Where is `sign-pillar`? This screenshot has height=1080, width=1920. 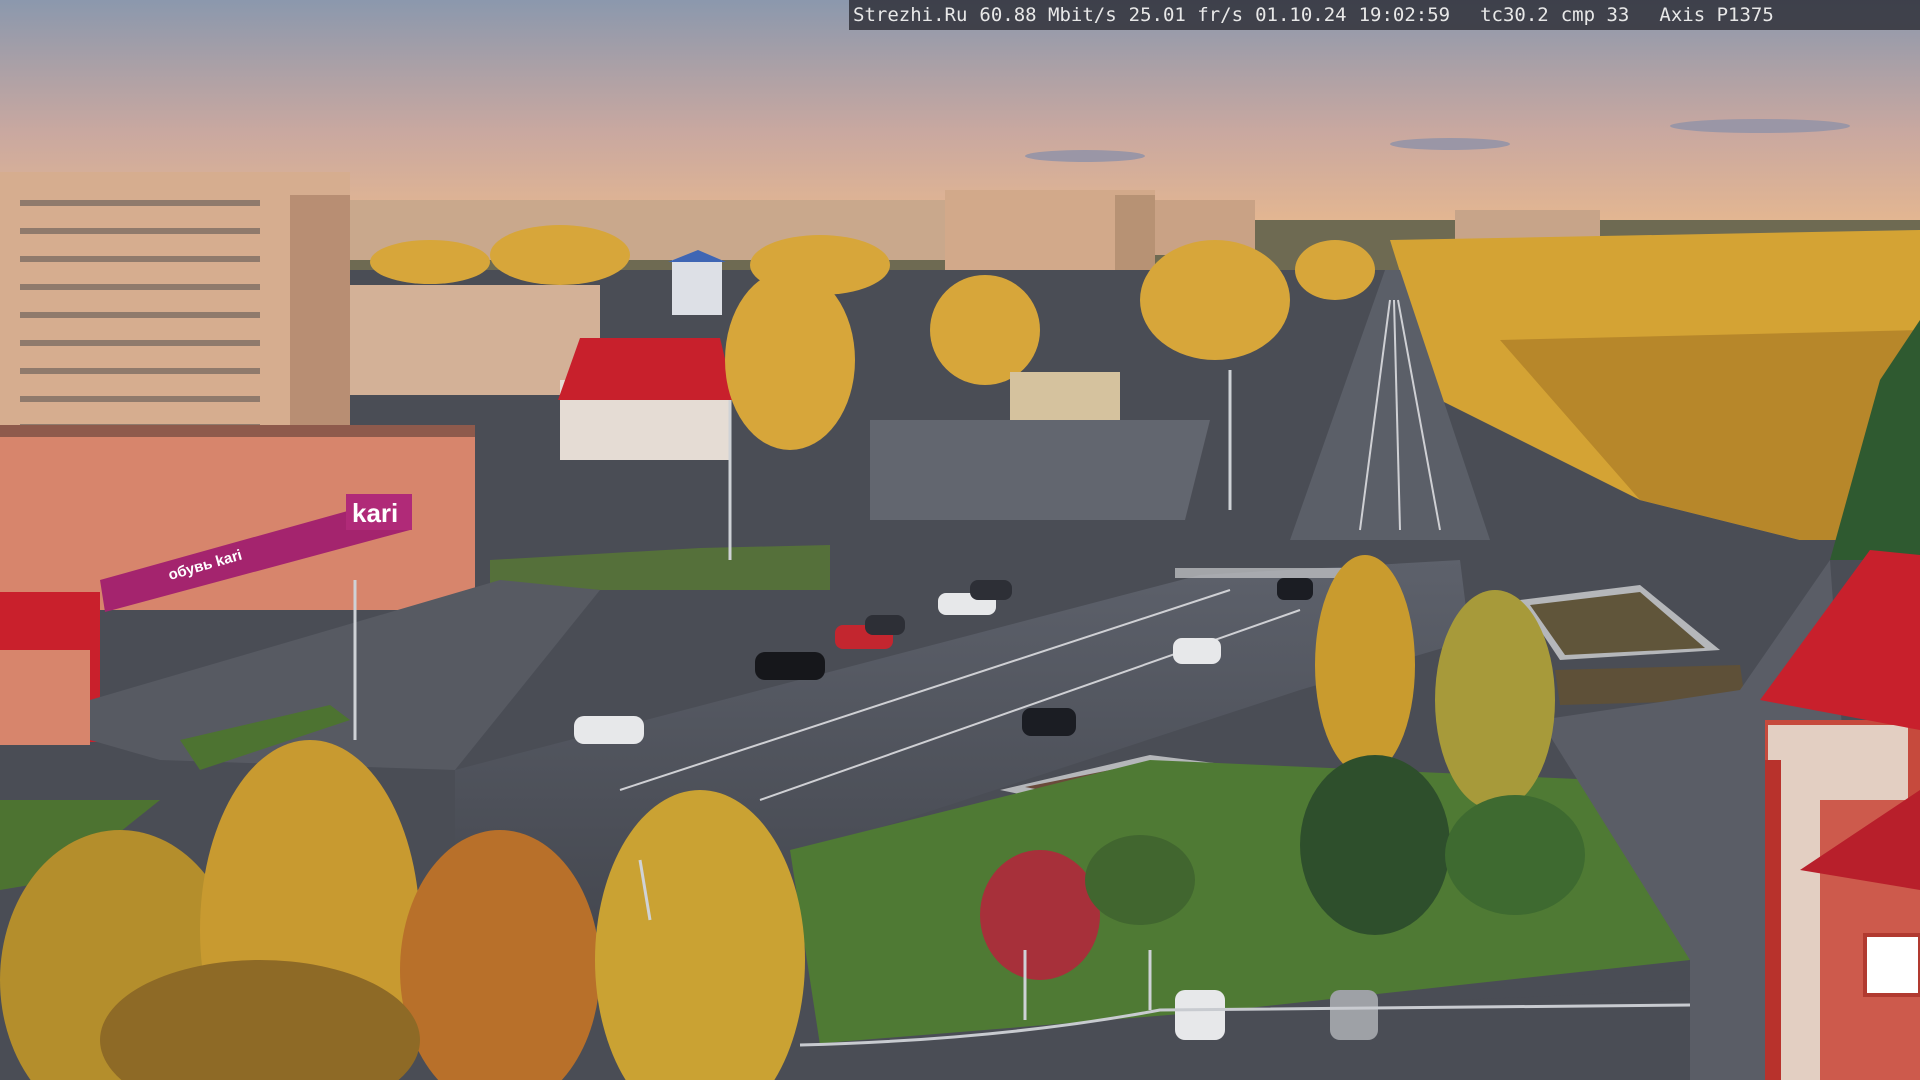 sign-pillar is located at coordinates (1773, 920).